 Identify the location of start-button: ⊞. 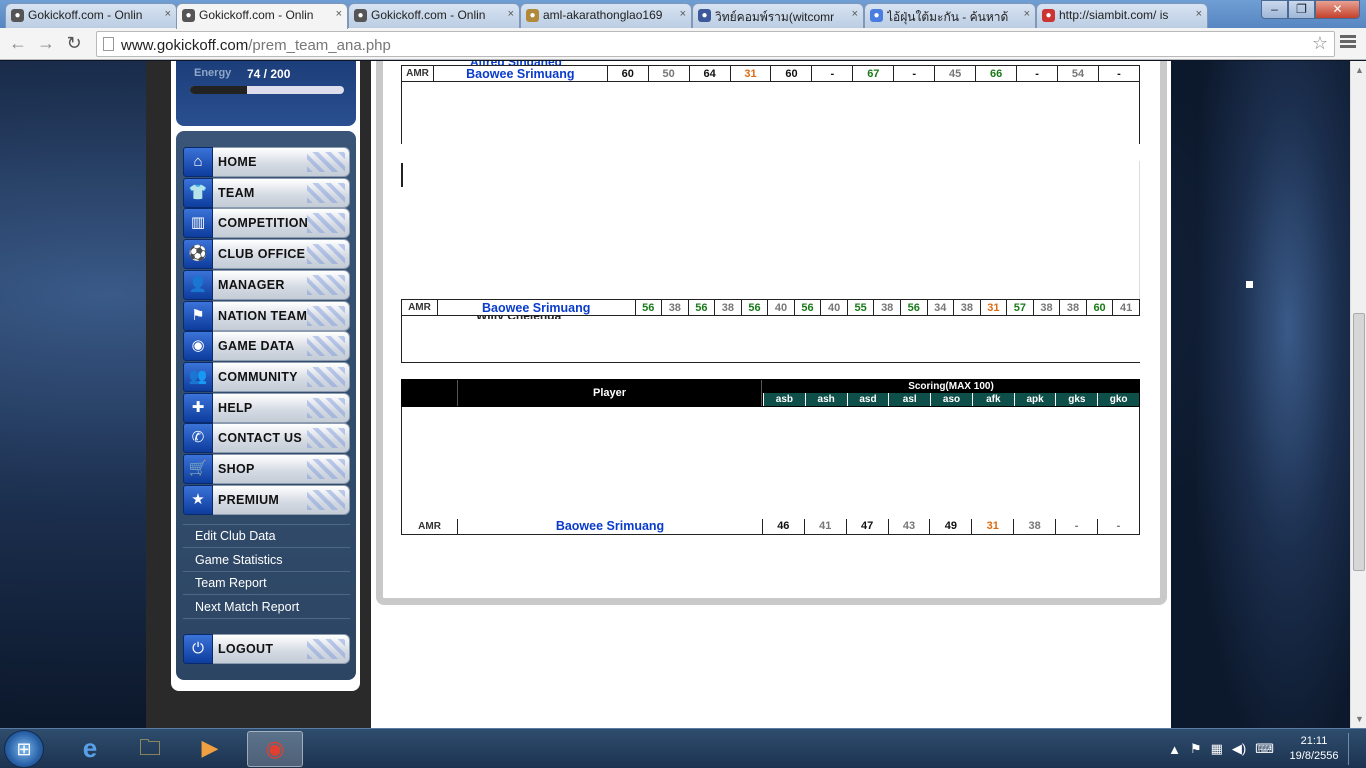
(24, 749).